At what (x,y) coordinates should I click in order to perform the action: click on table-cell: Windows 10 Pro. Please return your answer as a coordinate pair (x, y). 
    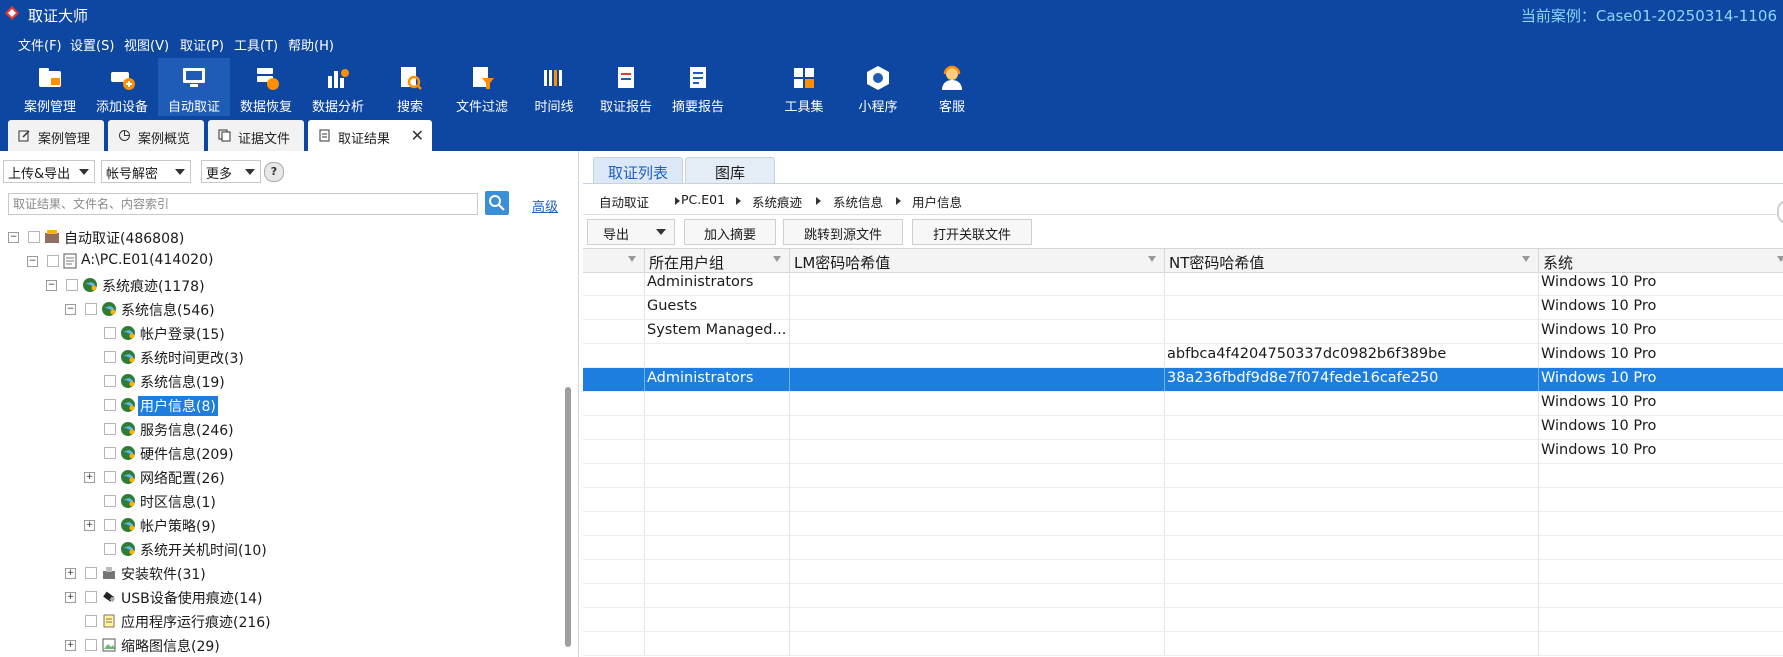
    Looking at the image, I should click on (1661, 427).